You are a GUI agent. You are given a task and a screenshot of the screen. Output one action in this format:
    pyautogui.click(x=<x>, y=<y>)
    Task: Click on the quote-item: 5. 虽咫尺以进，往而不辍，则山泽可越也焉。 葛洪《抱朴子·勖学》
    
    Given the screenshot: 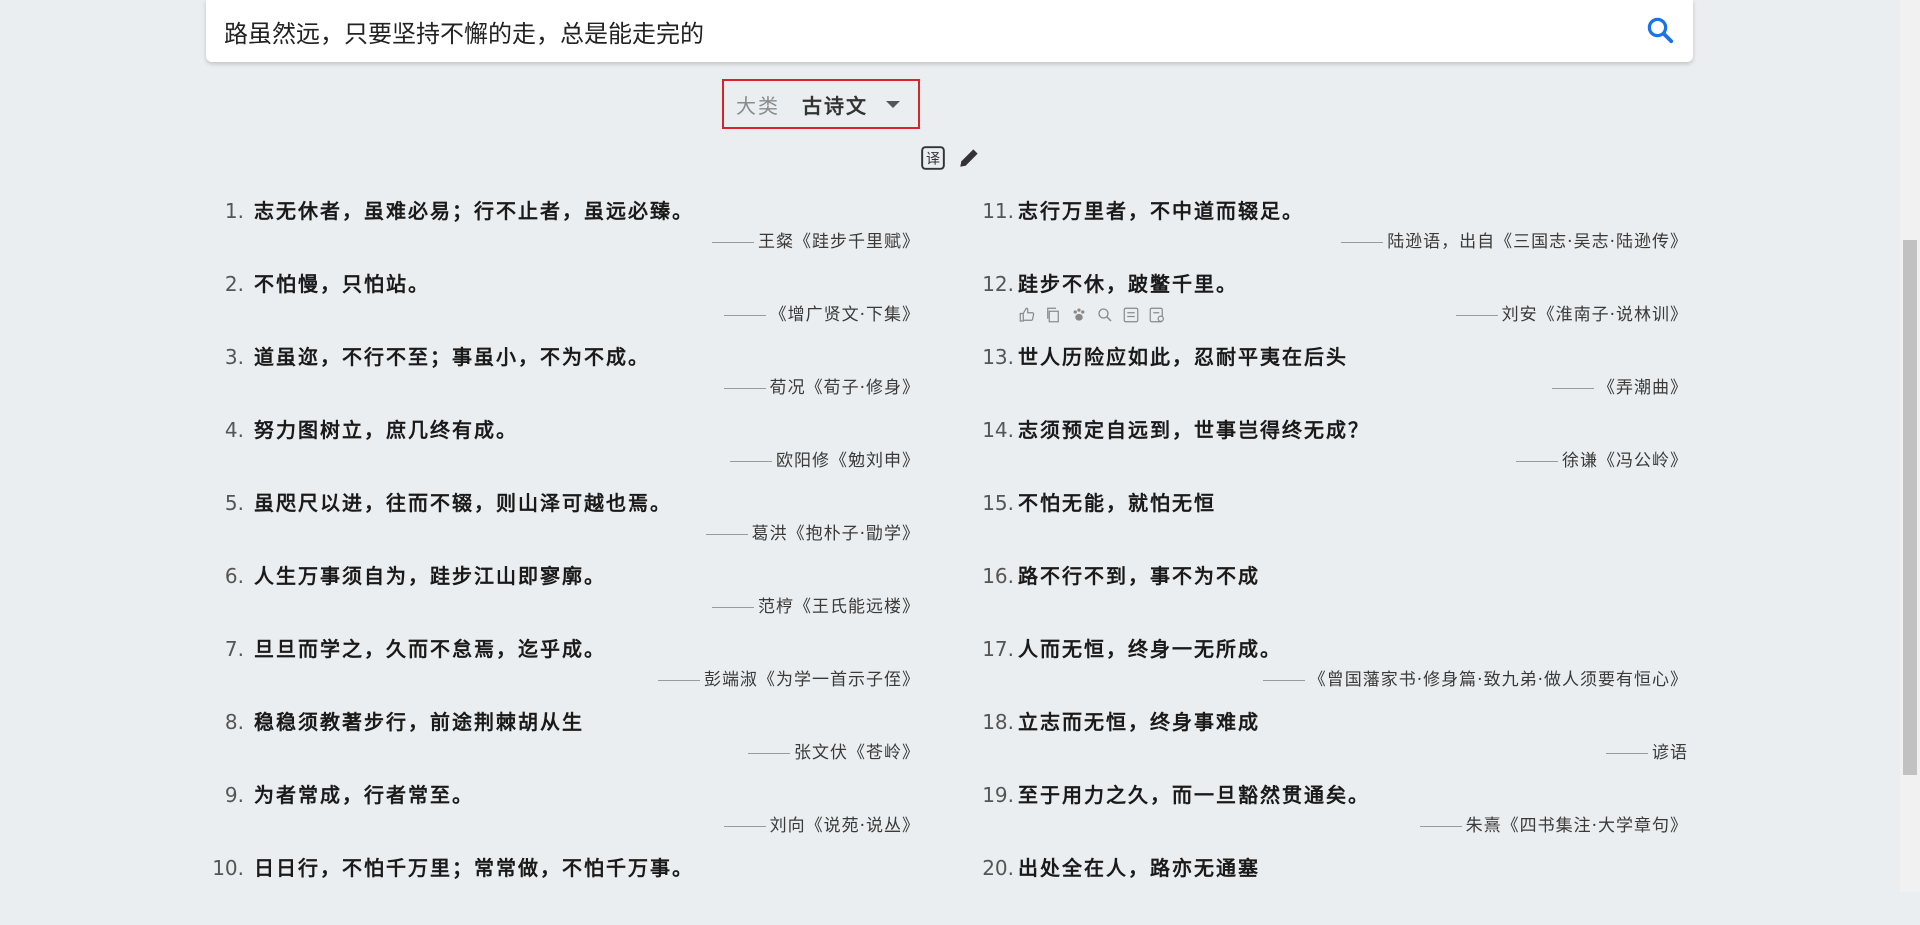 What is the action you would take?
    pyautogui.click(x=563, y=523)
    